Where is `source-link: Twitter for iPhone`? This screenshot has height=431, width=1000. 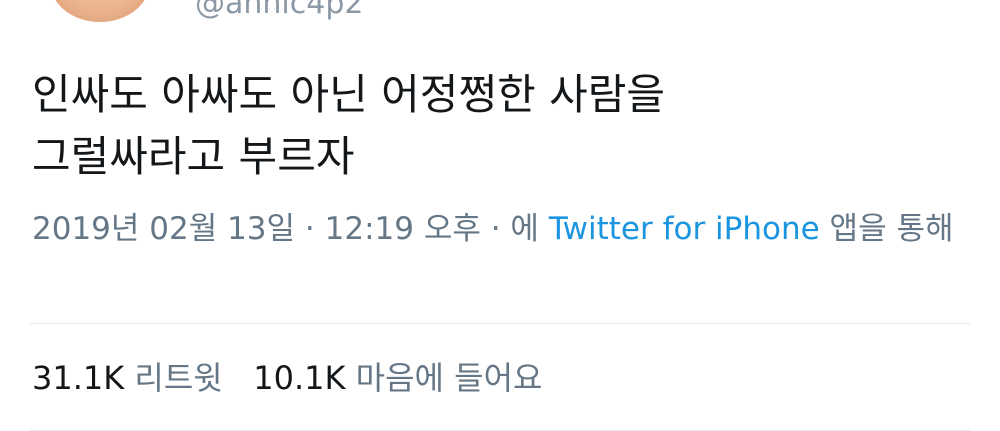
source-link: Twitter for iPhone is located at coordinates (684, 229).